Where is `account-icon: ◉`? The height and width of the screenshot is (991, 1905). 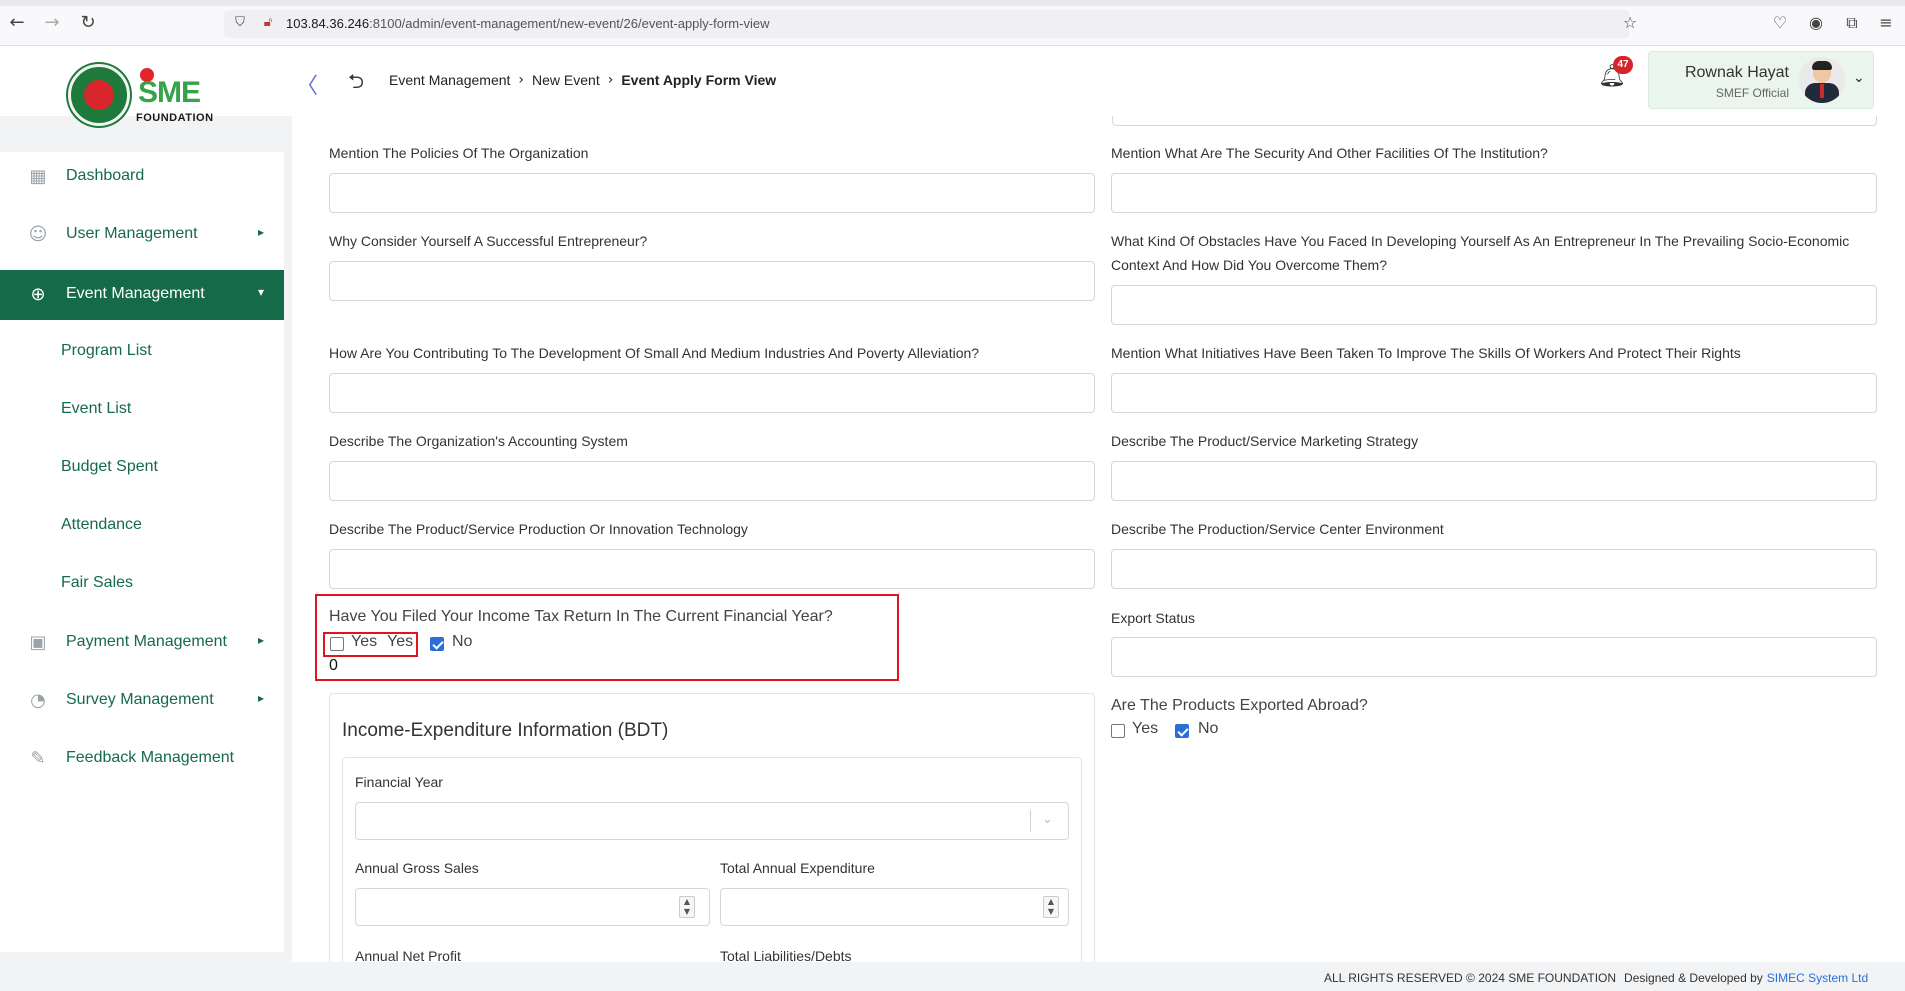
account-icon: ◉ is located at coordinates (1816, 23).